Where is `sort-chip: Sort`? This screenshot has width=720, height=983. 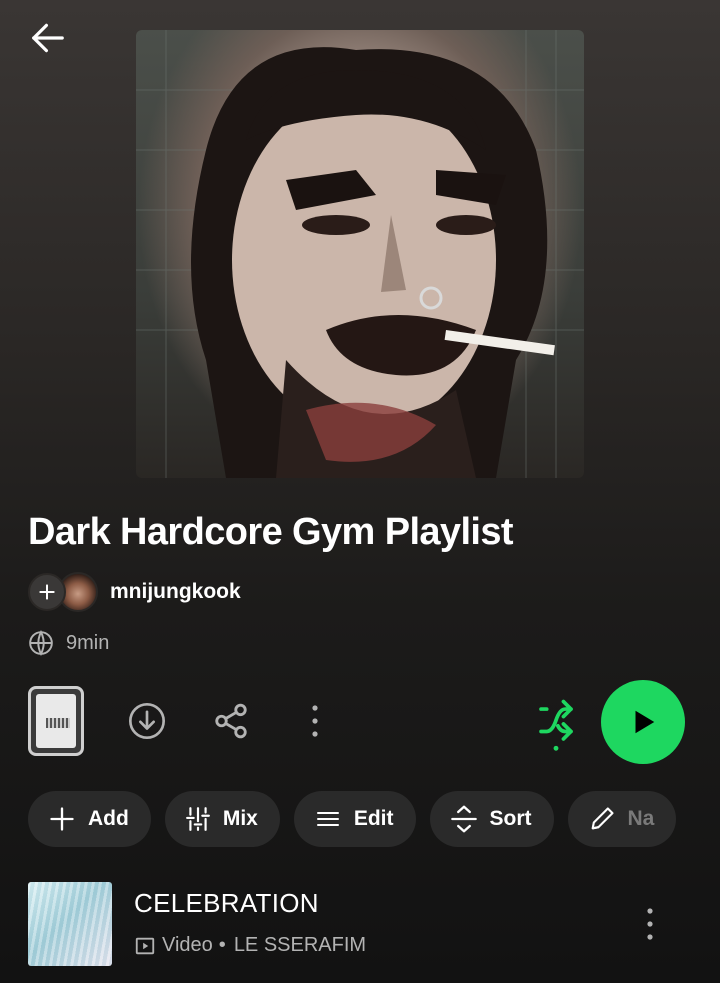
sort-chip: Sort is located at coordinates (491, 819).